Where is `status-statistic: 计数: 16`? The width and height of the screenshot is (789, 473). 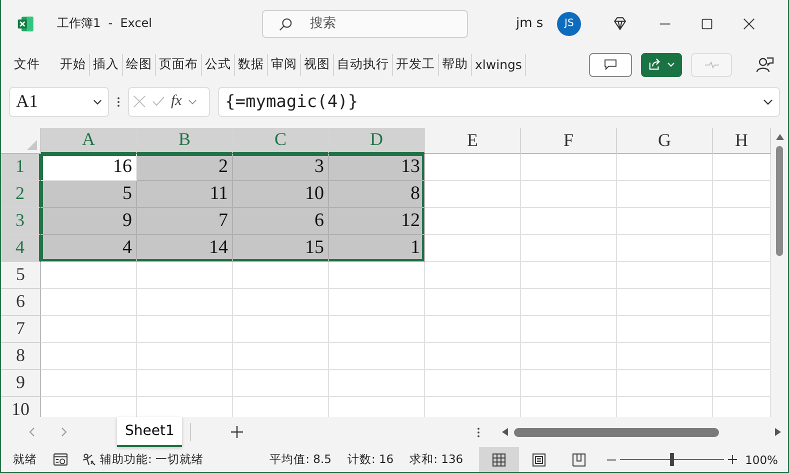
status-statistic: 计数: 16 is located at coordinates (370, 460).